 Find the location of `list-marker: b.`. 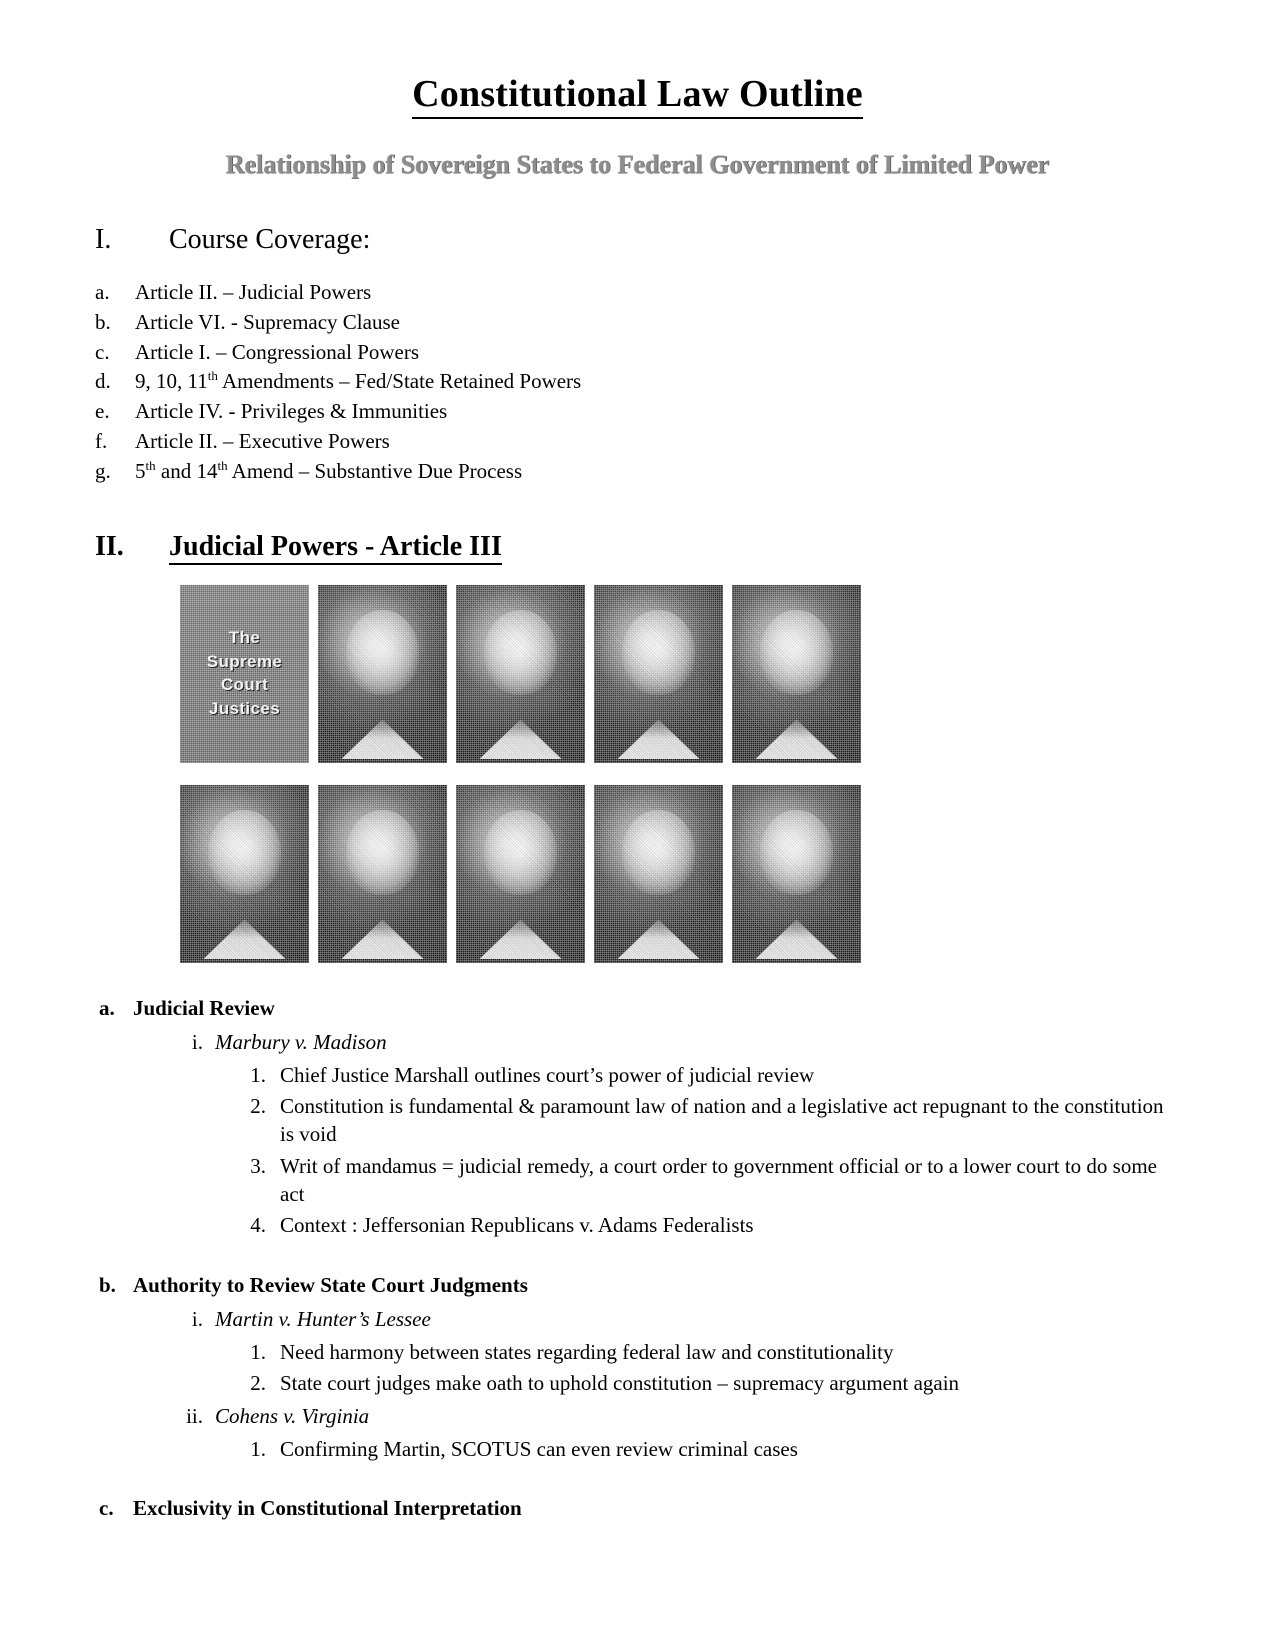

list-marker: b. is located at coordinates (103, 321).